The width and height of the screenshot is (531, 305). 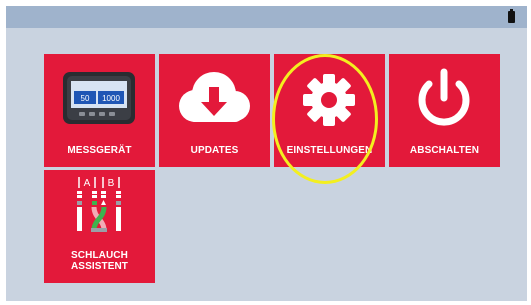 What do you see at coordinates (511, 16) in the screenshot?
I see `battery-icon` at bounding box center [511, 16].